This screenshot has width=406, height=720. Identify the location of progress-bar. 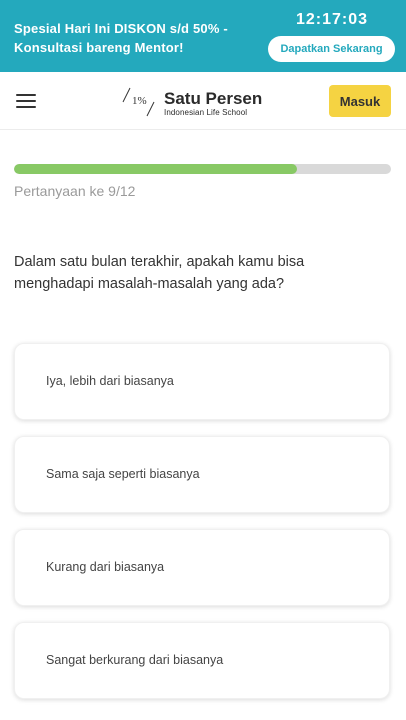
(202, 169).